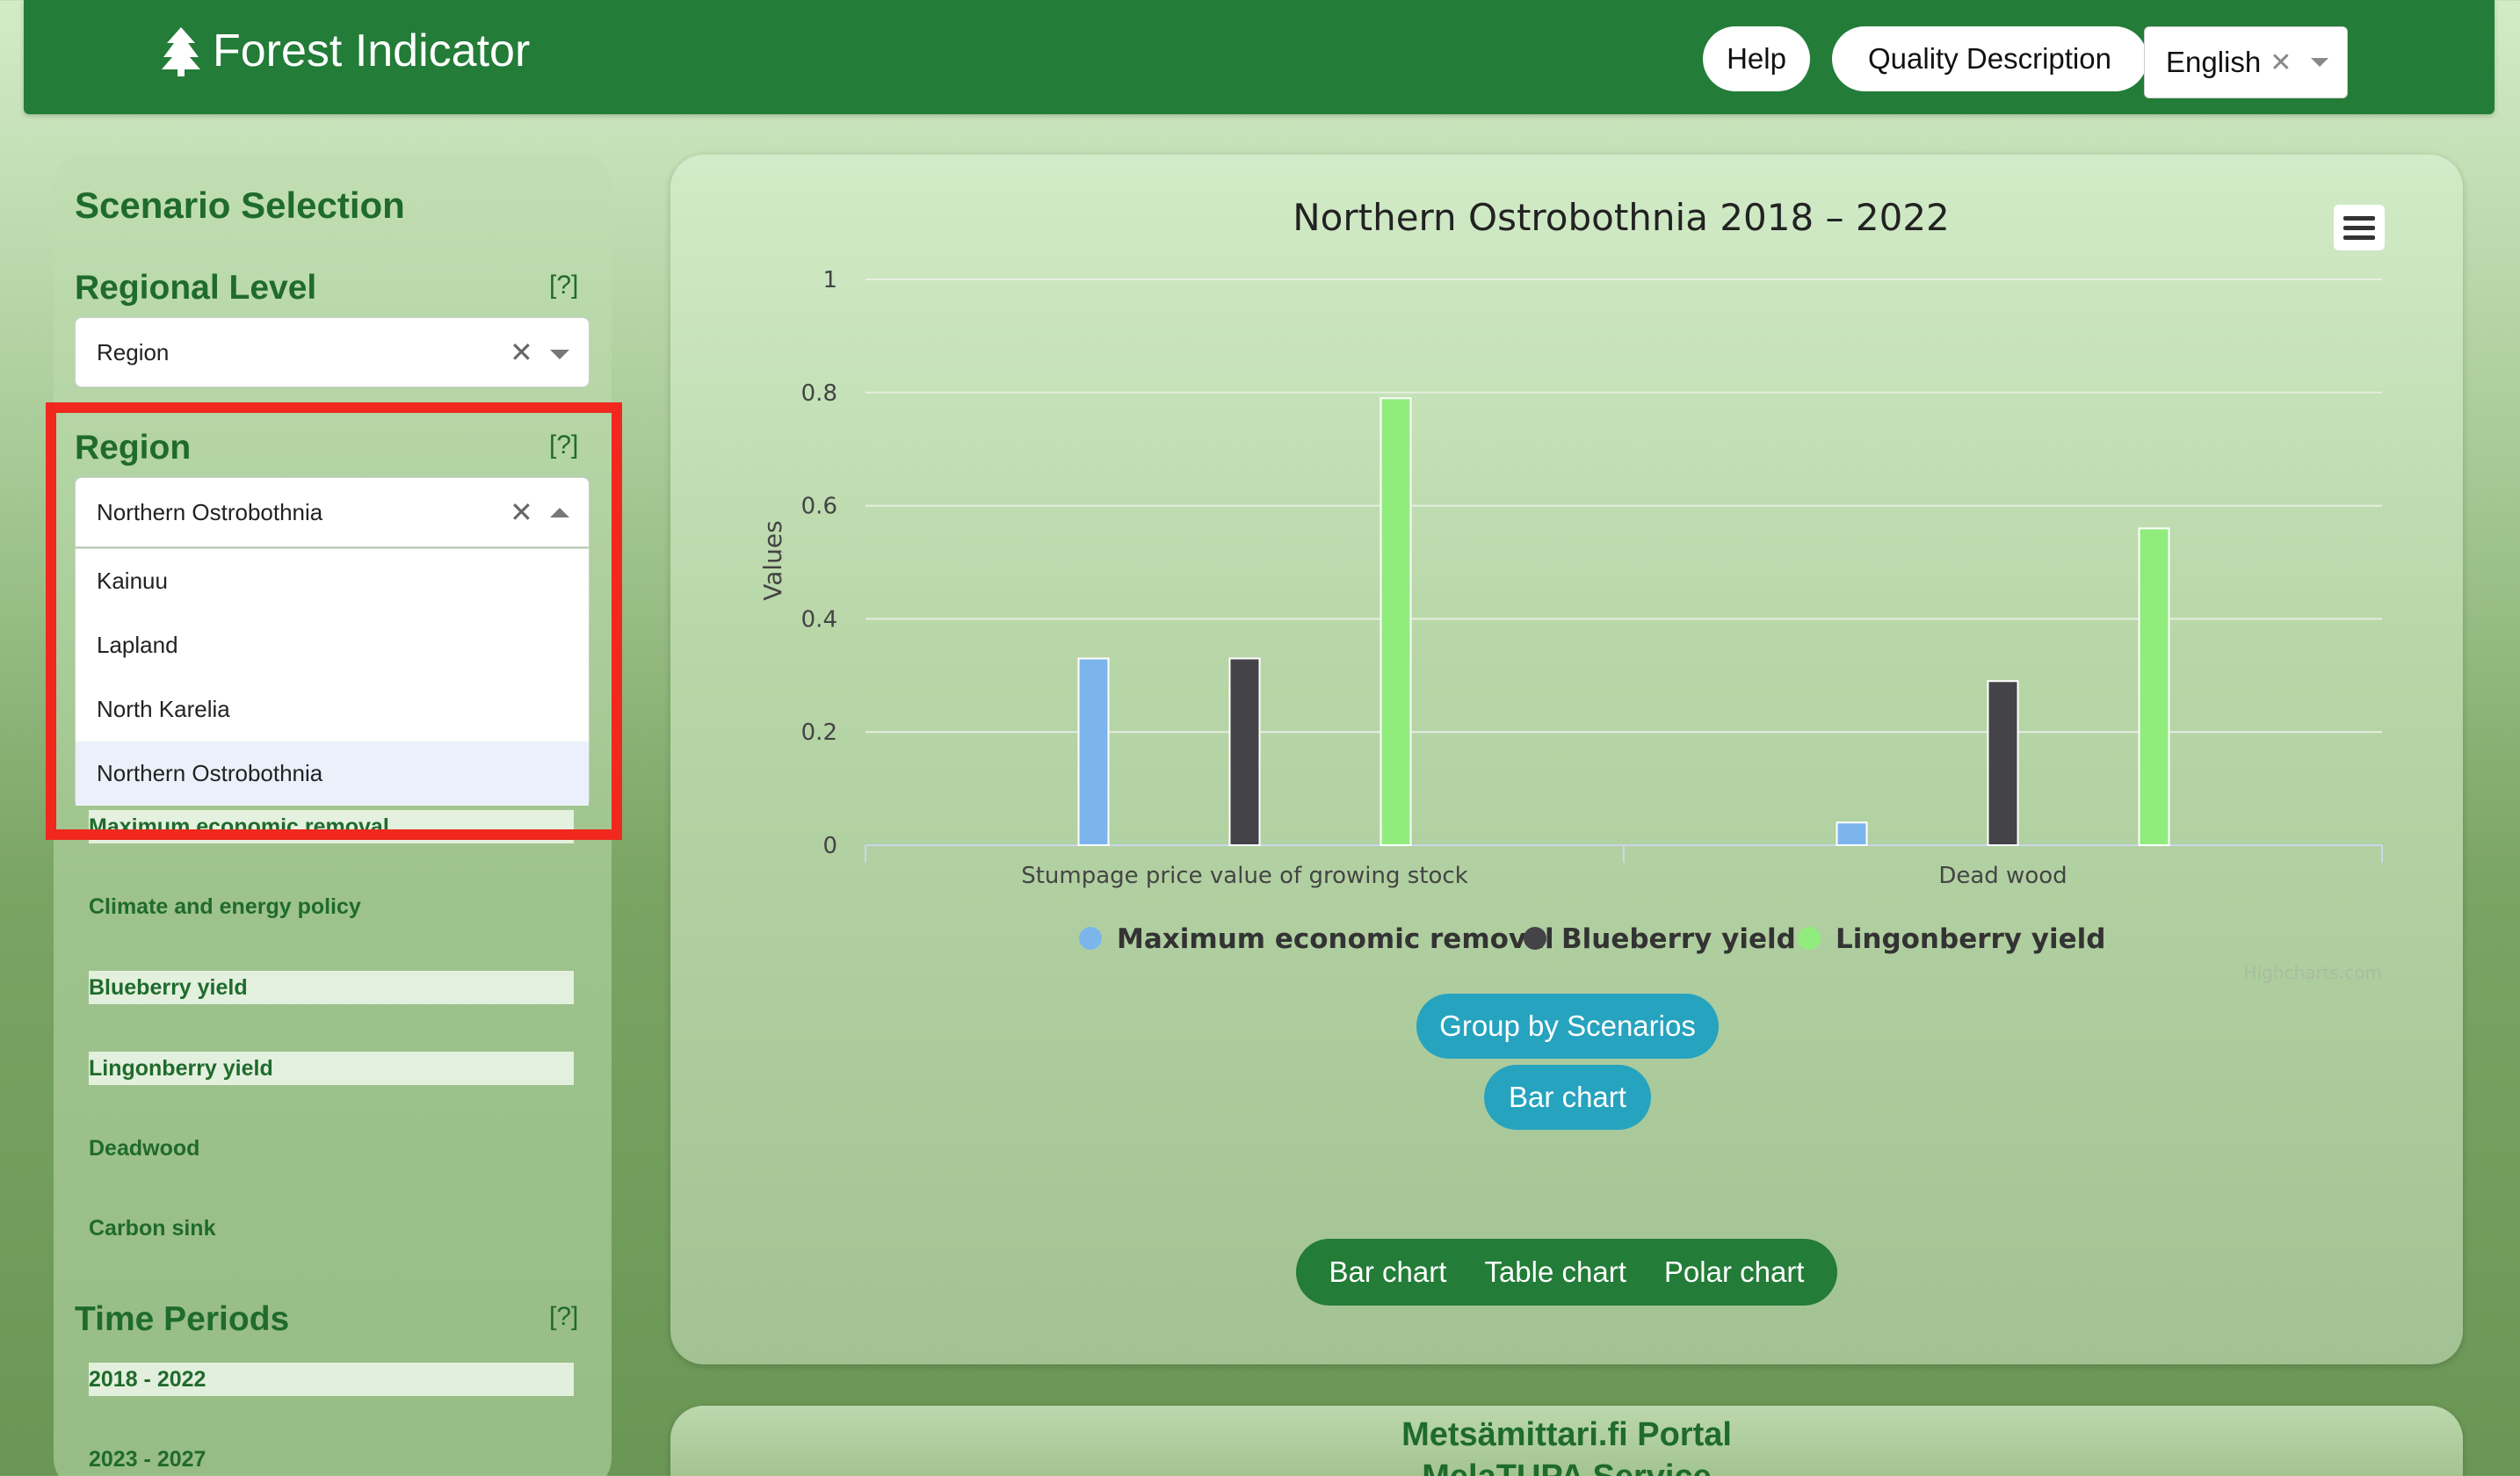  Describe the element at coordinates (1621, 217) in the screenshot. I see `chart-title: Northern Ostrobothnia 2018 – 2022` at that location.